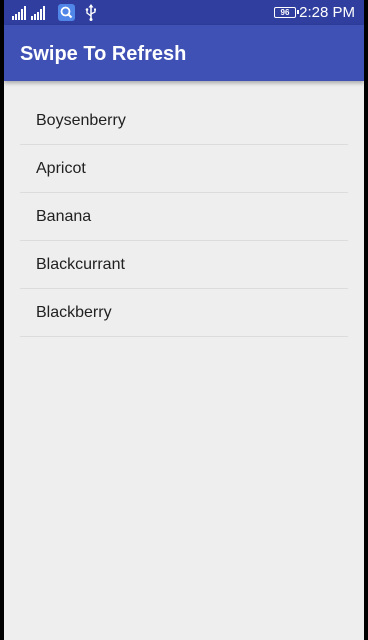  I want to click on list-item: Blackcurrant, so click(184, 265).